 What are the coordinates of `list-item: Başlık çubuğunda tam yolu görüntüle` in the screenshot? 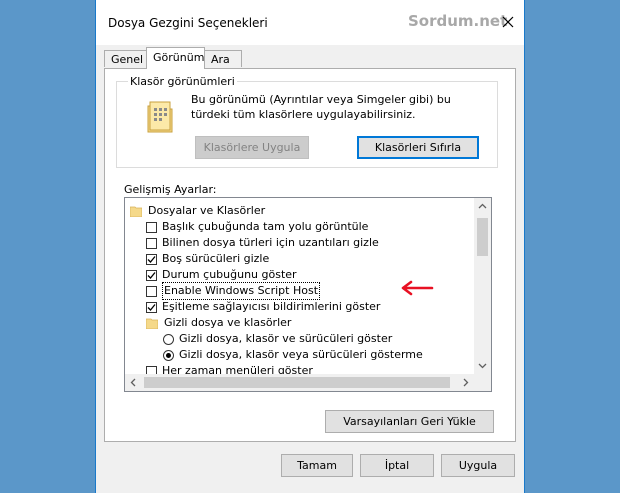 It's located at (257, 227).